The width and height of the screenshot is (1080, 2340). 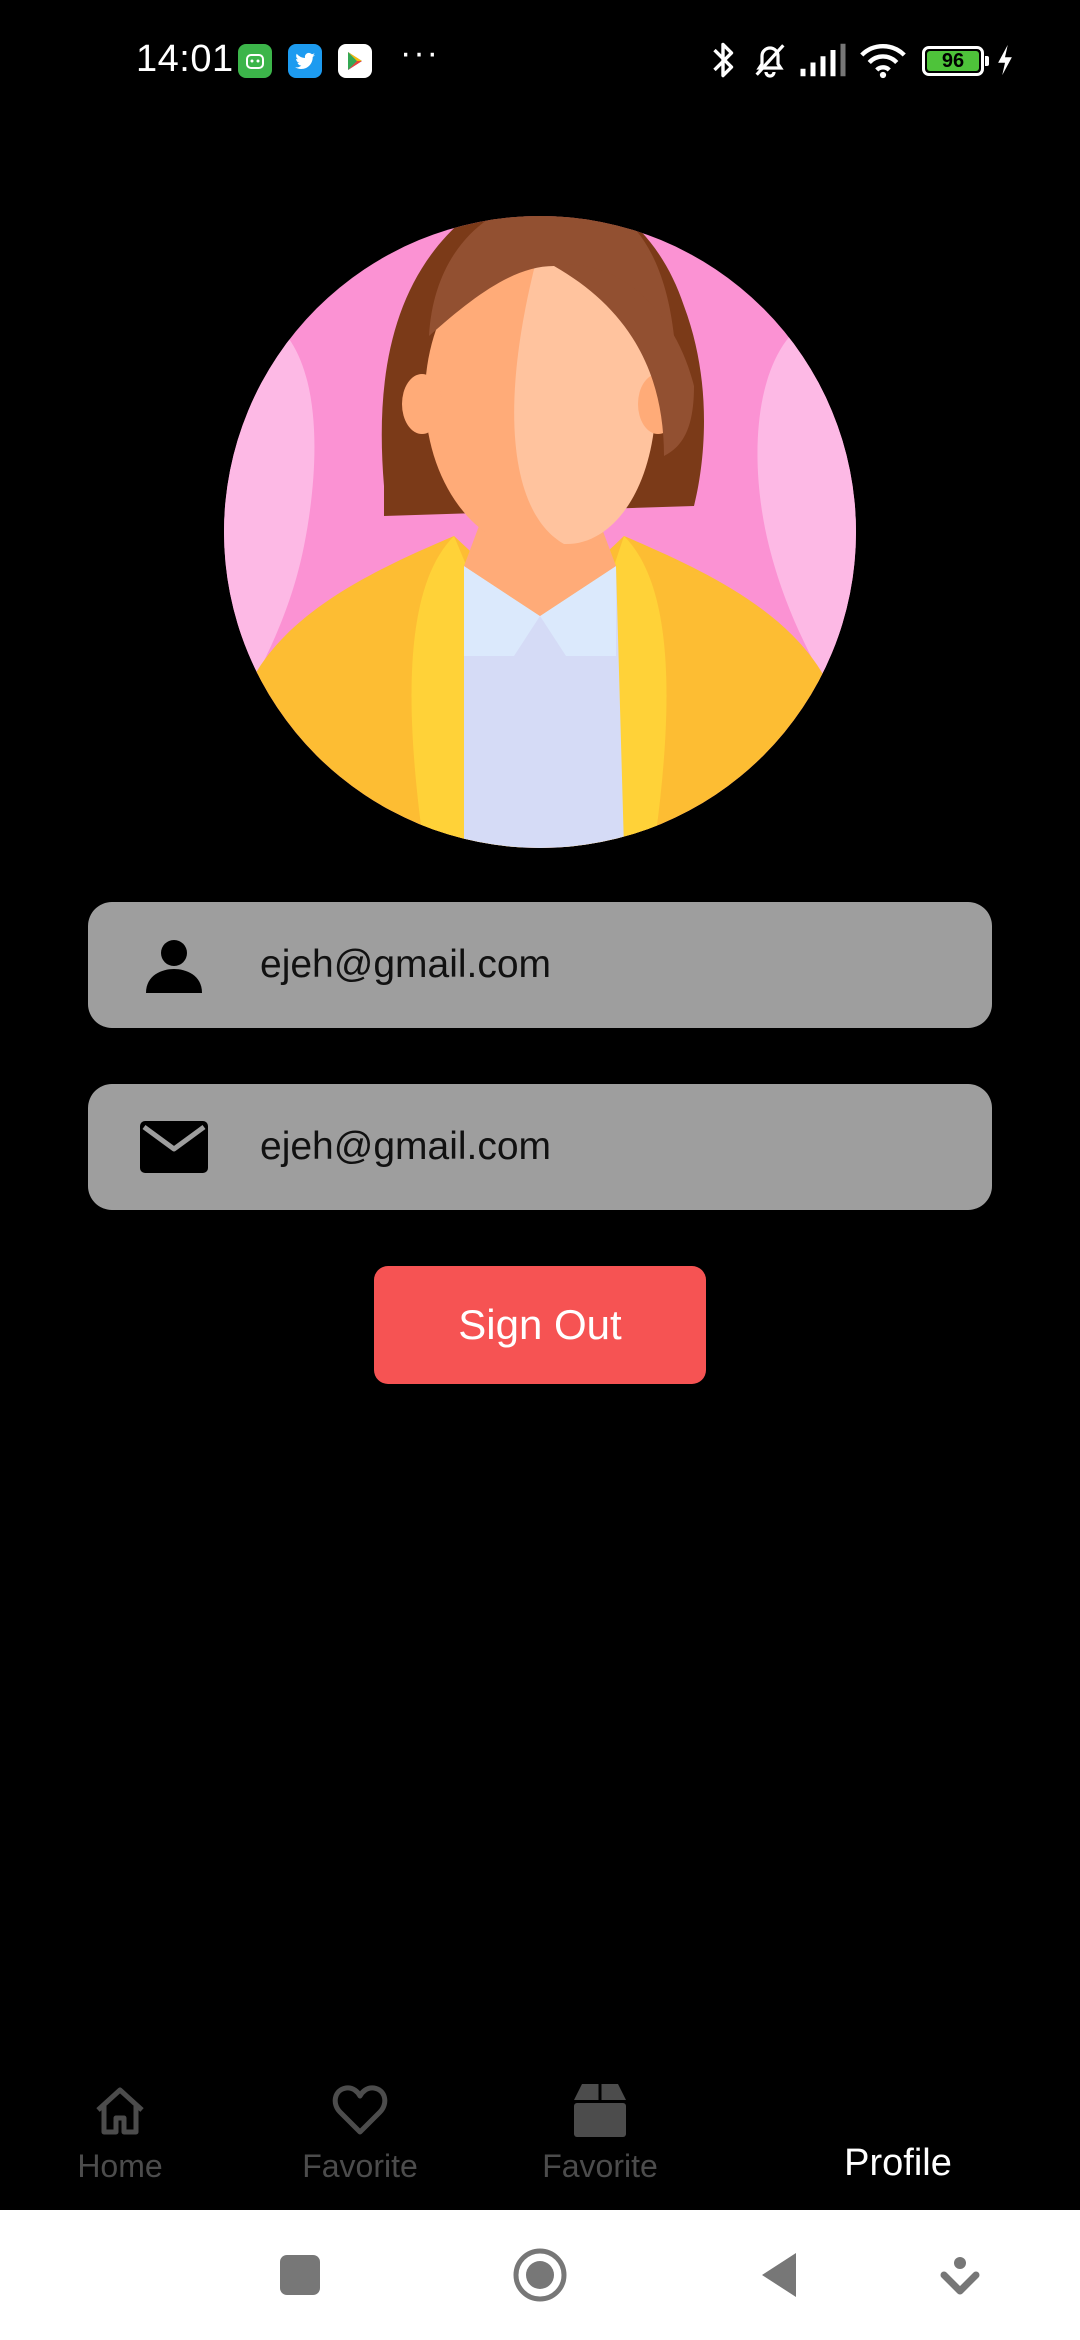 What do you see at coordinates (953, 61) in the screenshot?
I see `battery-level: 96` at bounding box center [953, 61].